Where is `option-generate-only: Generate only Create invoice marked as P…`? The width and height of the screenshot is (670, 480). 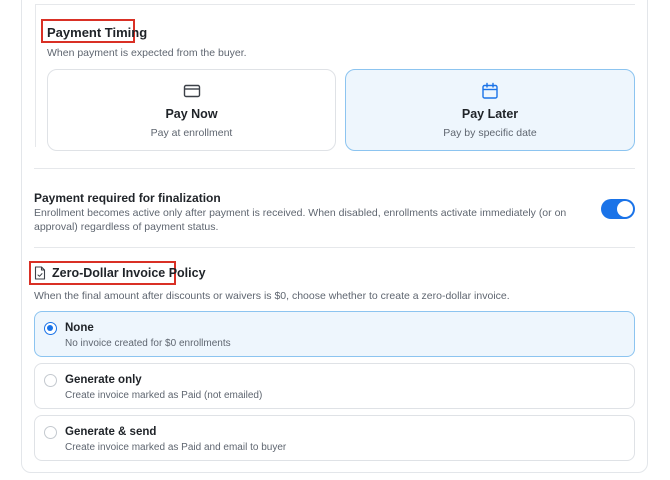
option-generate-only: Generate only Create invoice marked as P… is located at coordinates (334, 386).